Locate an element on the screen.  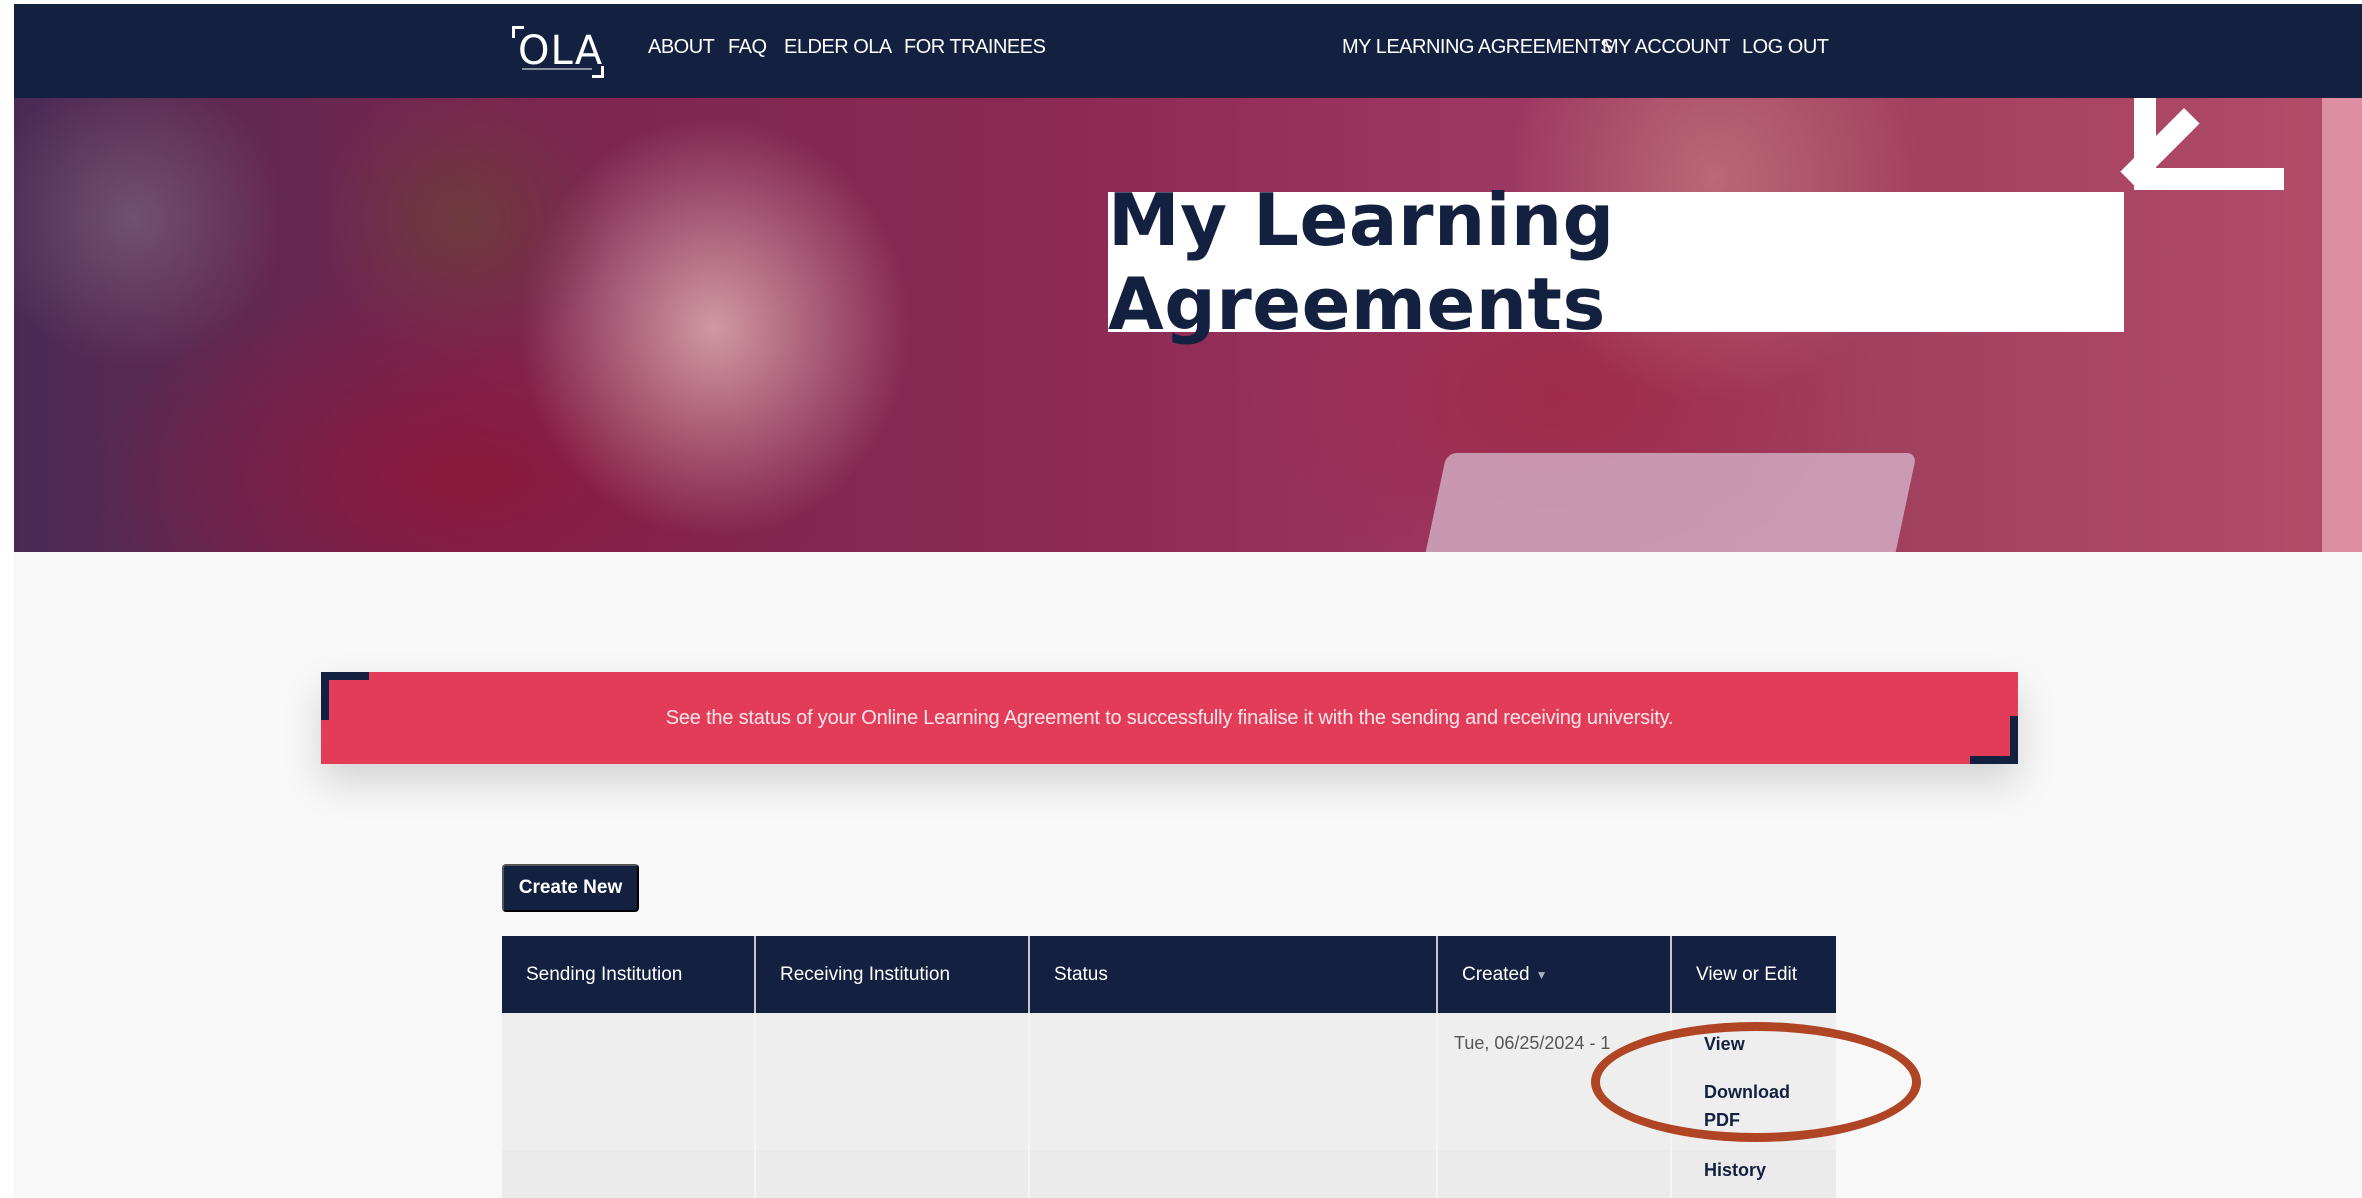
logo-tagline-line is located at coordinates (557, 69).